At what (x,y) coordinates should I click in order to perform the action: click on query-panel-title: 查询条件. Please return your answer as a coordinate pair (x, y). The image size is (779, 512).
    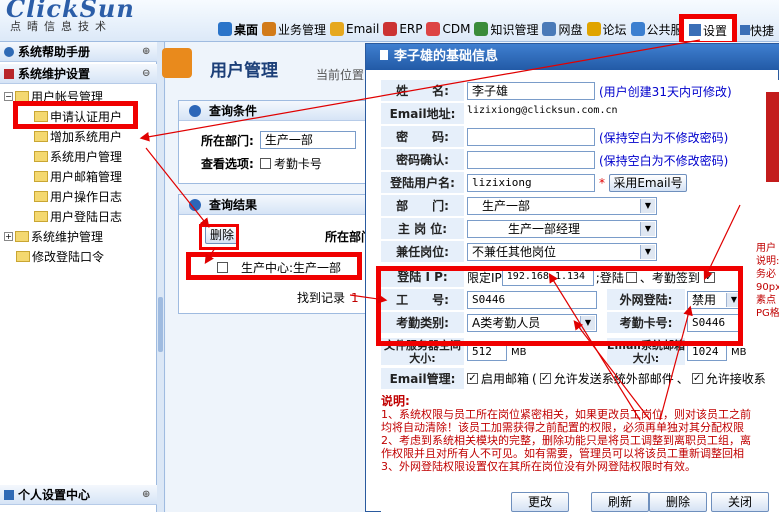
    Looking at the image, I should click on (233, 111).